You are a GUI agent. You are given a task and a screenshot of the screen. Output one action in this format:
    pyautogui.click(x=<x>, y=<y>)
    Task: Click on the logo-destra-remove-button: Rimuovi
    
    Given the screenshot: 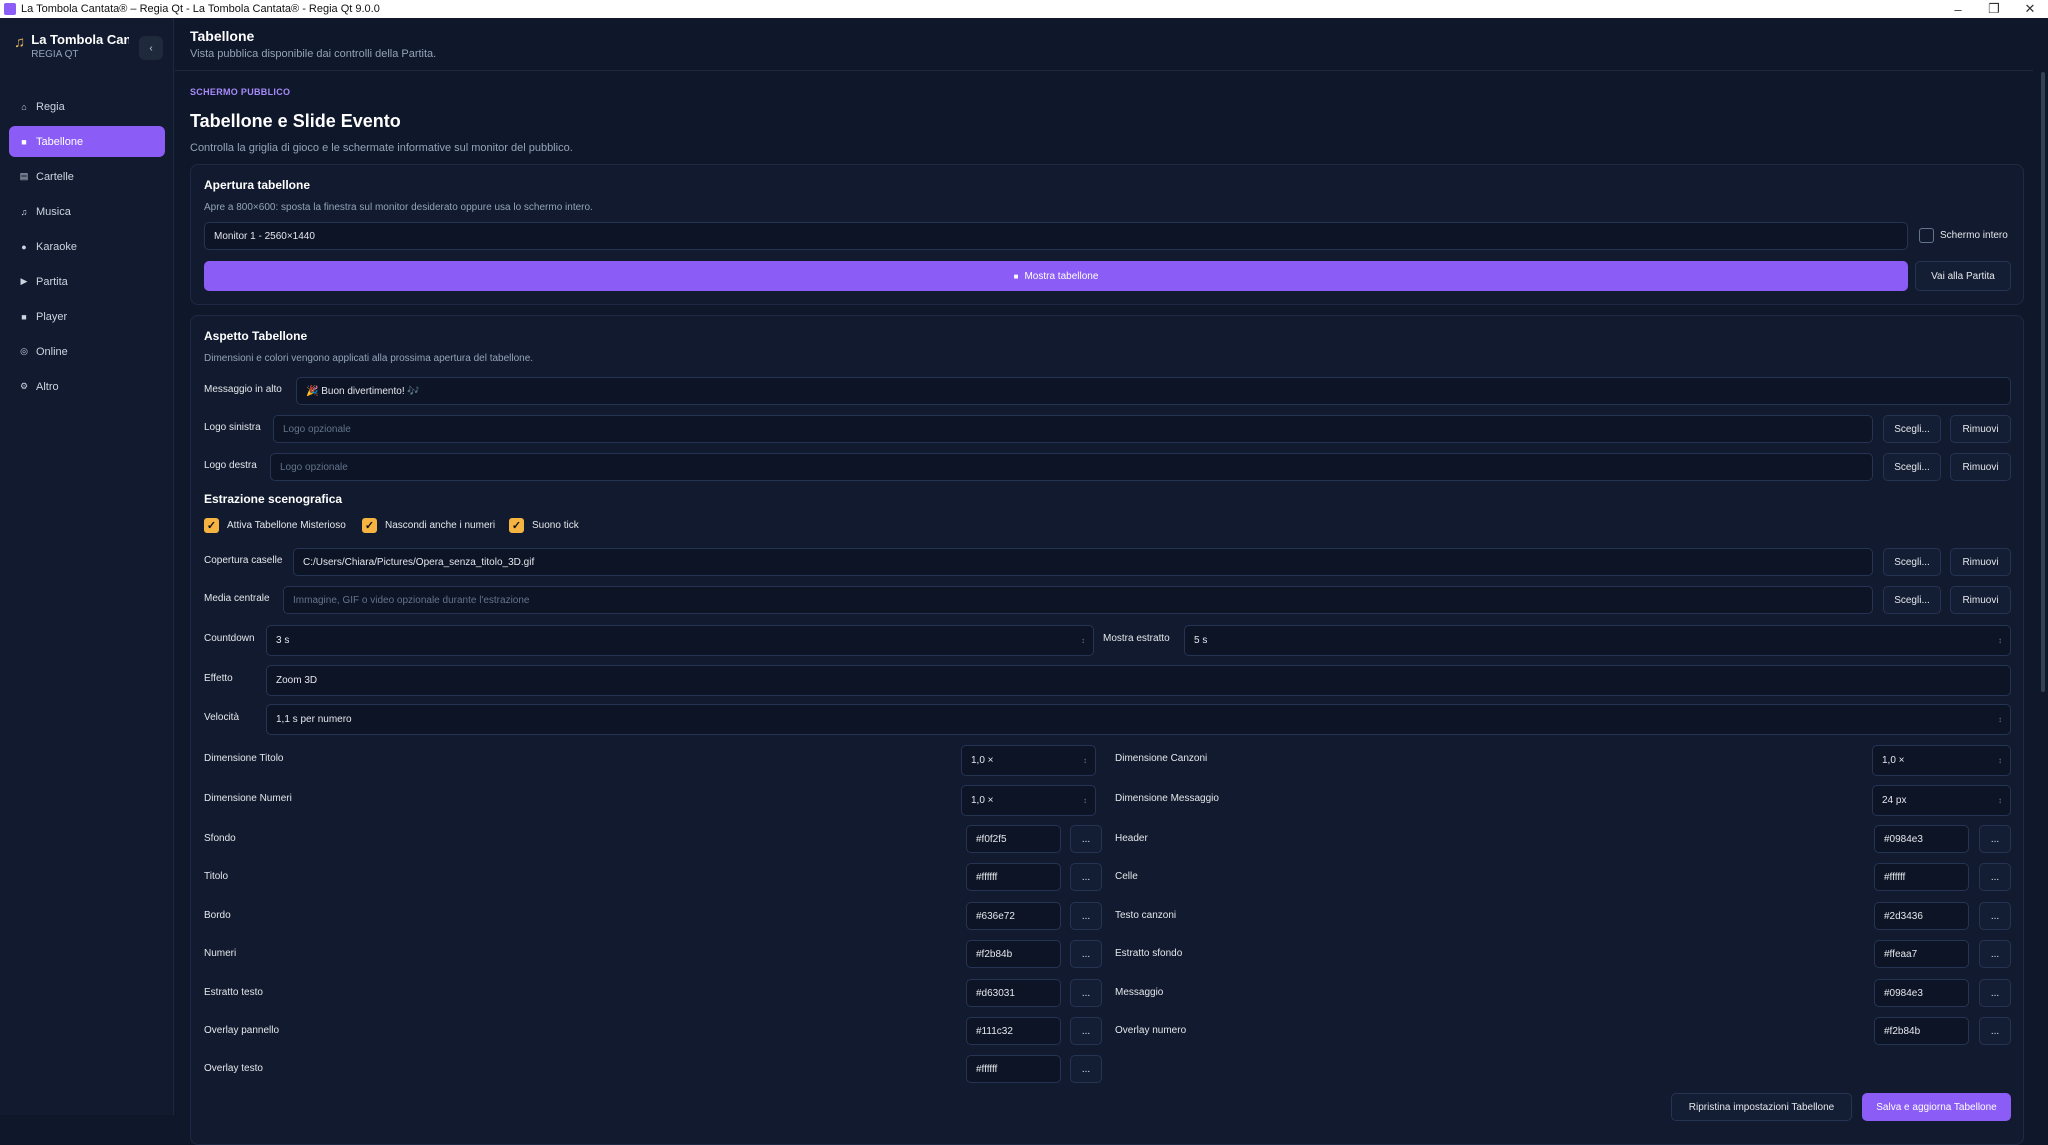 What is the action you would take?
    pyautogui.click(x=1980, y=467)
    